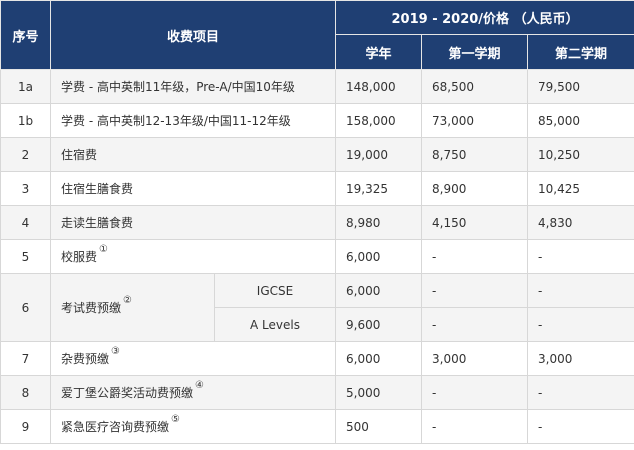 This screenshot has height=450, width=634. I want to click on row-number: 1b, so click(25, 120).